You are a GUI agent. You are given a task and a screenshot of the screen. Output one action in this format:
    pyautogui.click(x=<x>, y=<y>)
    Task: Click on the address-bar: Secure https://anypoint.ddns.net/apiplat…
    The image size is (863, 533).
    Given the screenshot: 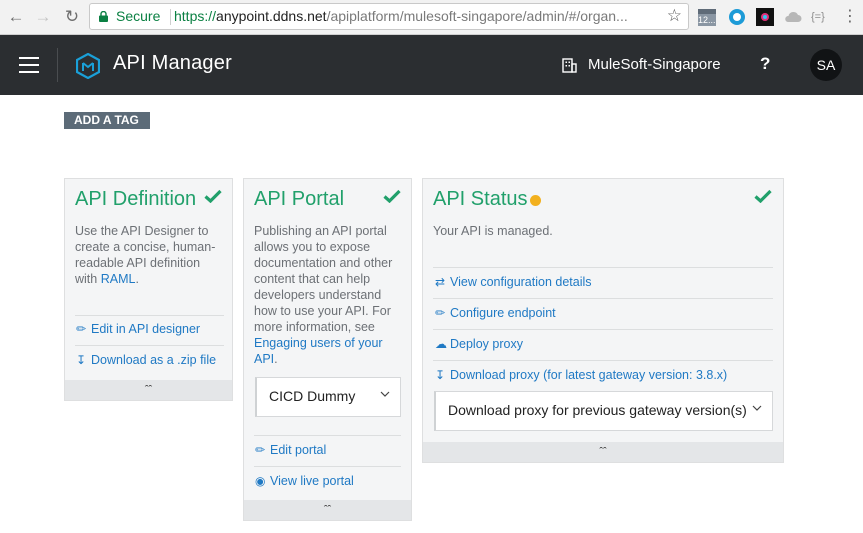 What is the action you would take?
    pyautogui.click(x=389, y=16)
    